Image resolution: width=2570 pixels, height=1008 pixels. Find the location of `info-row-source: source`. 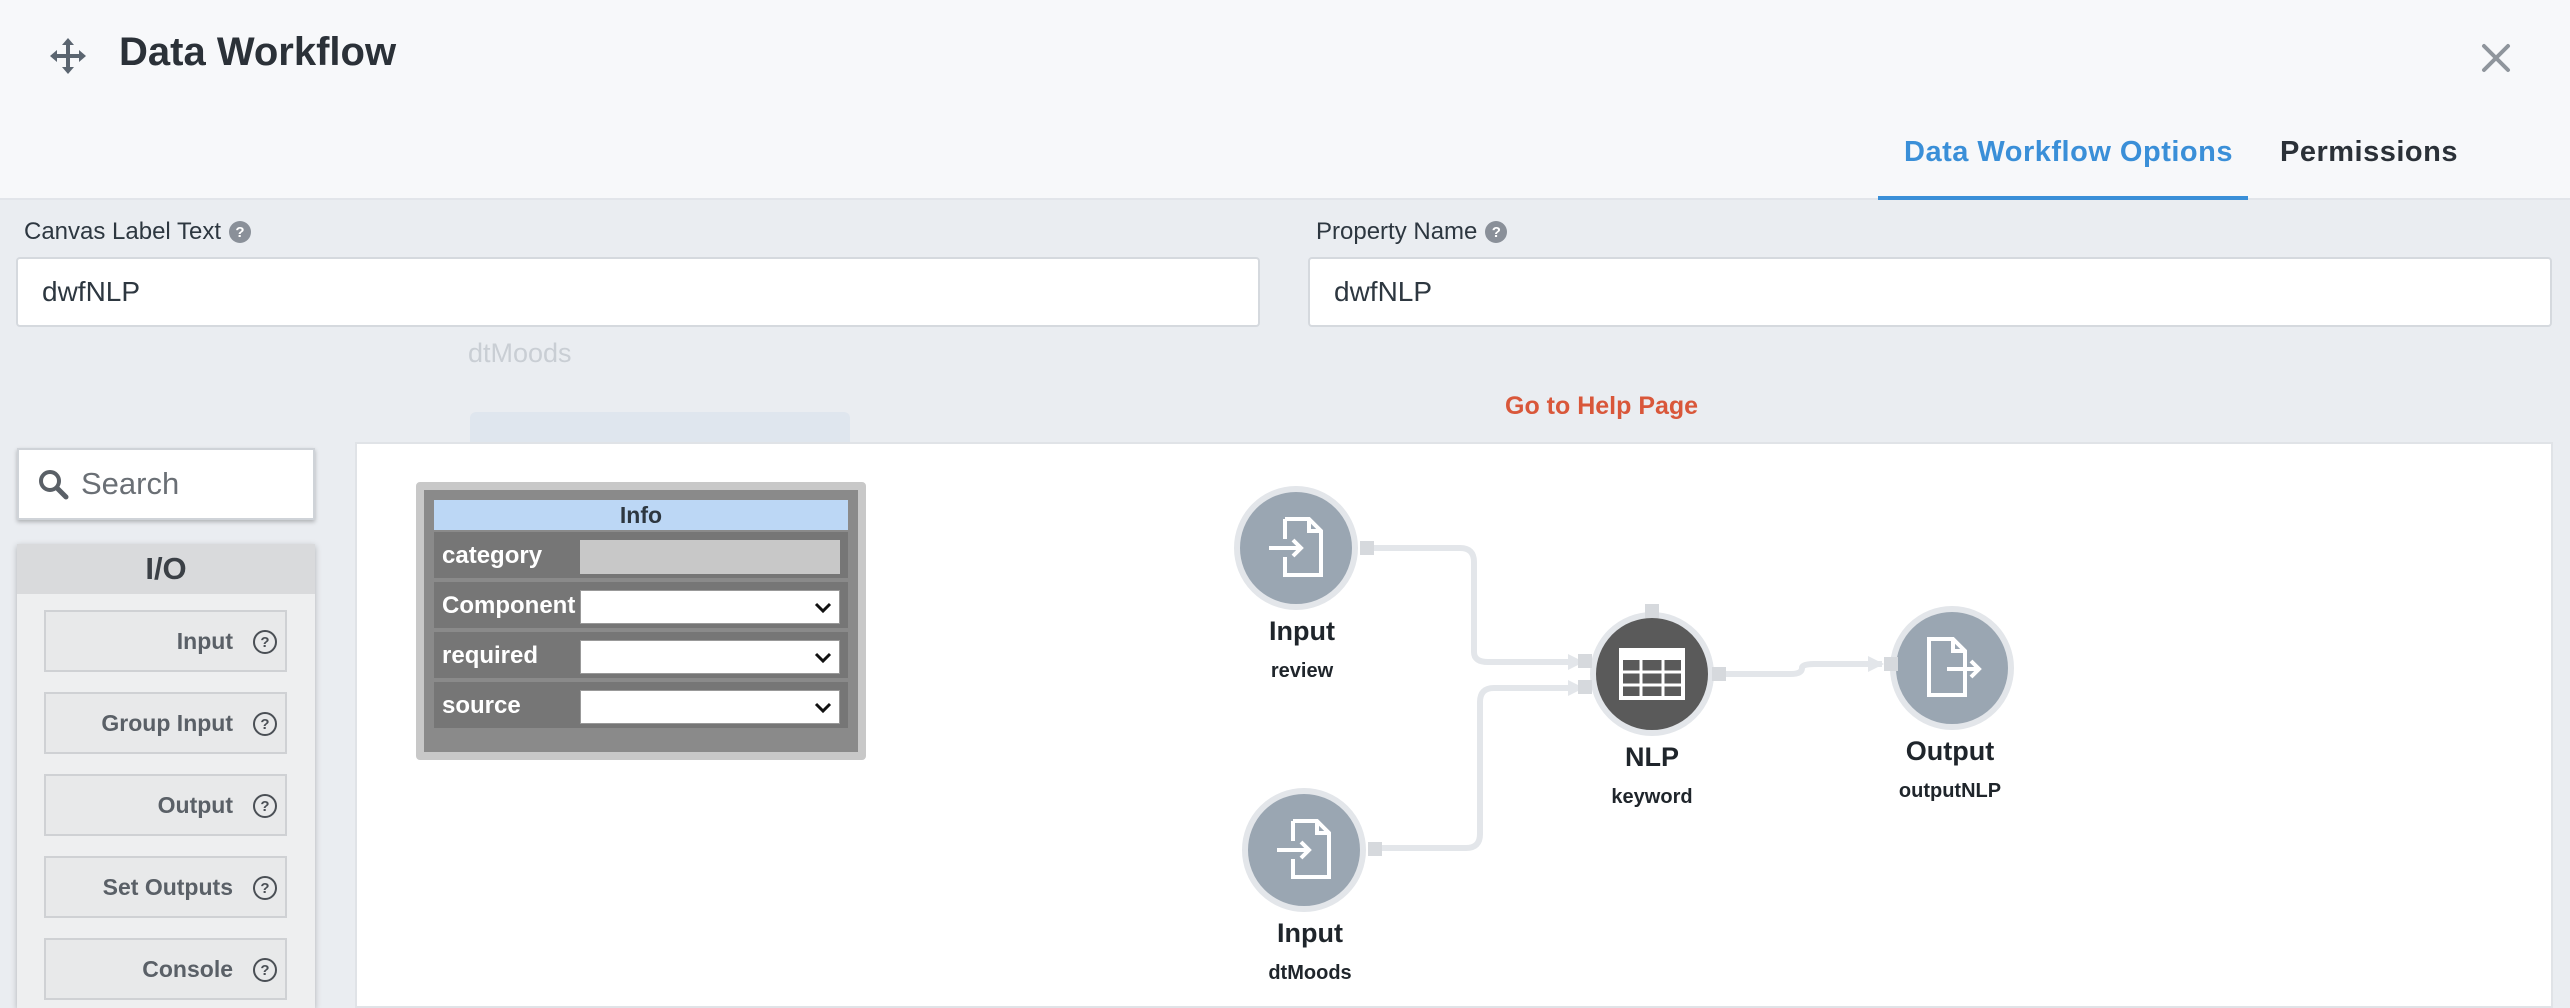

info-row-source: source is located at coordinates (641, 704).